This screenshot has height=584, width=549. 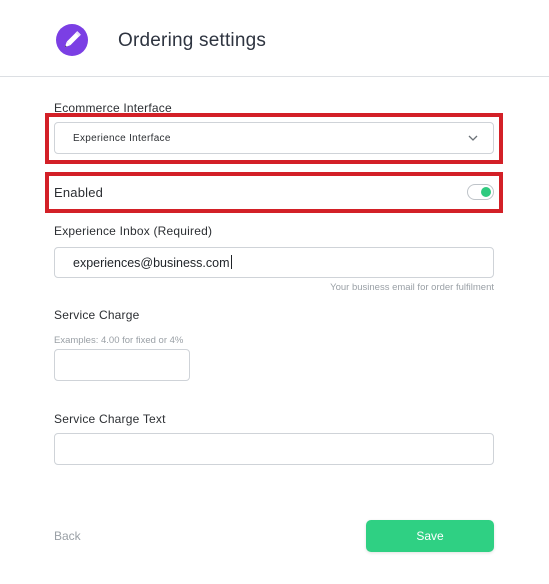 I want to click on experience-inbox-input: experiences@business.com, so click(x=274, y=262).